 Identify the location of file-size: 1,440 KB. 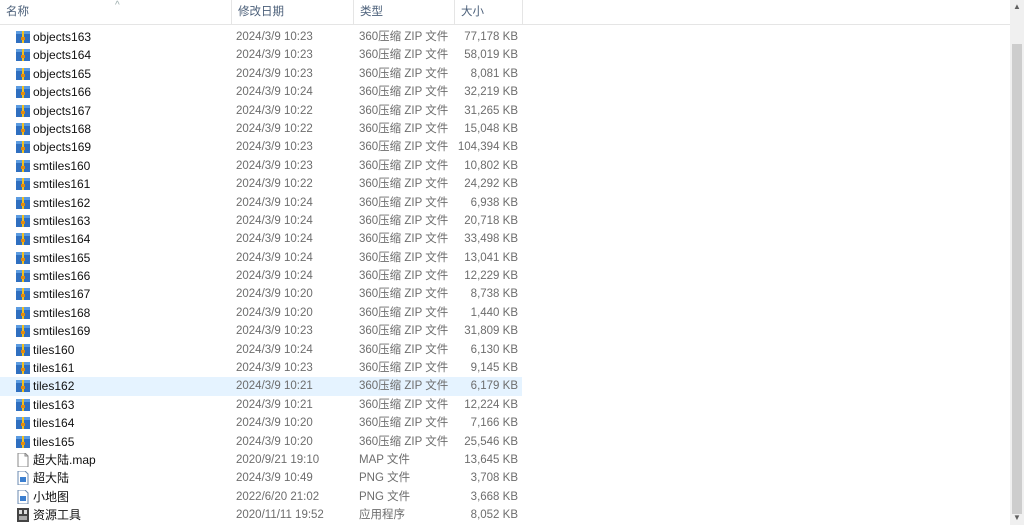
(494, 312).